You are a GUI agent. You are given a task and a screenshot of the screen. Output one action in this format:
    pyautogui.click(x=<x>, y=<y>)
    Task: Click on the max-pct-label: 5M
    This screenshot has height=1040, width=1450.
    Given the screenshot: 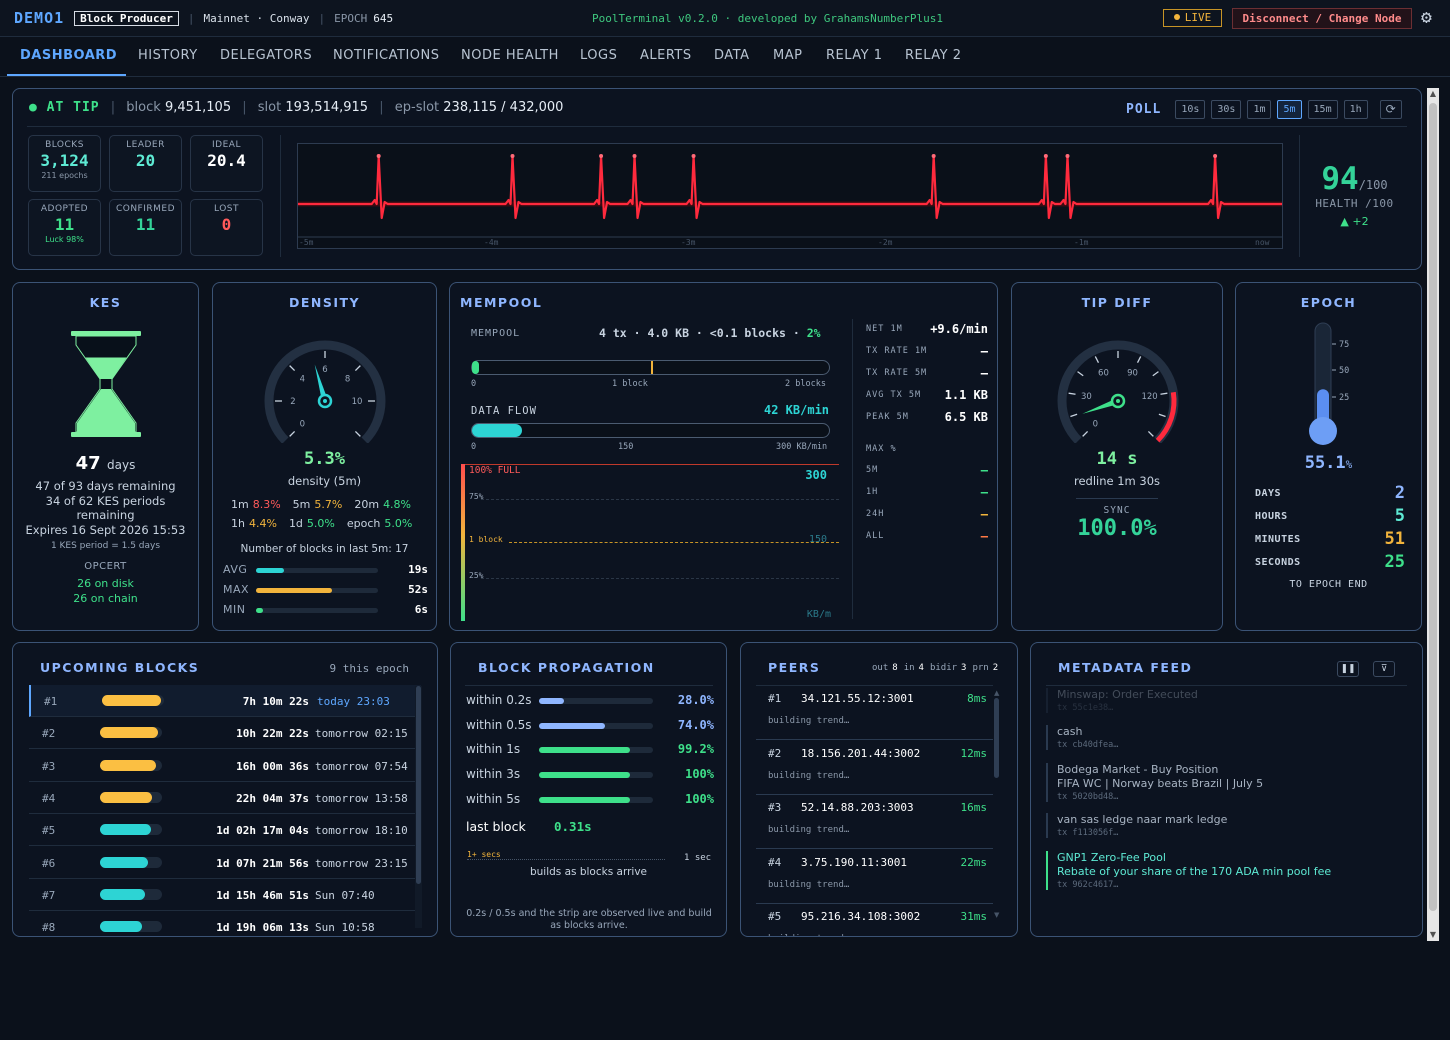 What is the action you would take?
    pyautogui.click(x=872, y=470)
    